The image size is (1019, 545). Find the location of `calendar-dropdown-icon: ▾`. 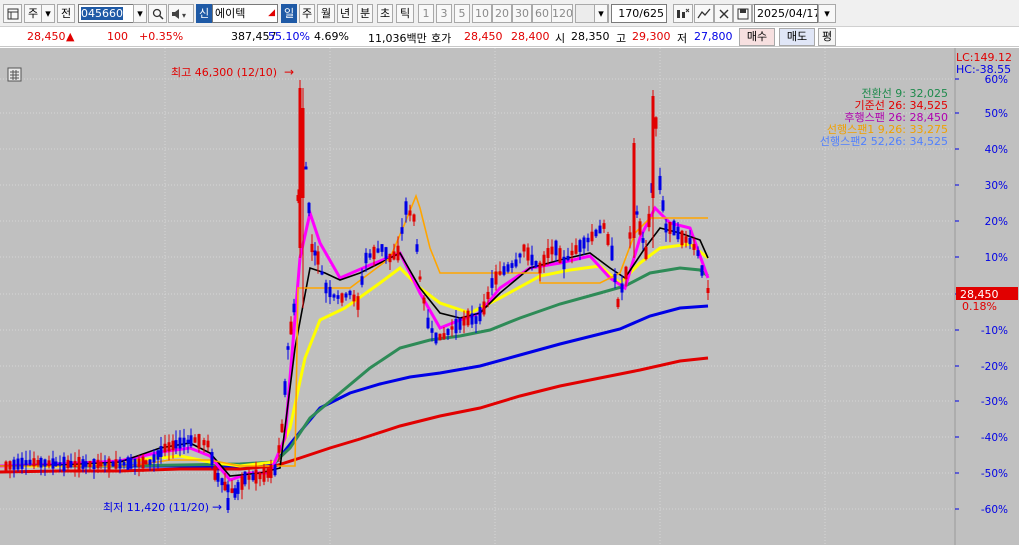

calendar-dropdown-icon: ▾ is located at coordinates (827, 13).